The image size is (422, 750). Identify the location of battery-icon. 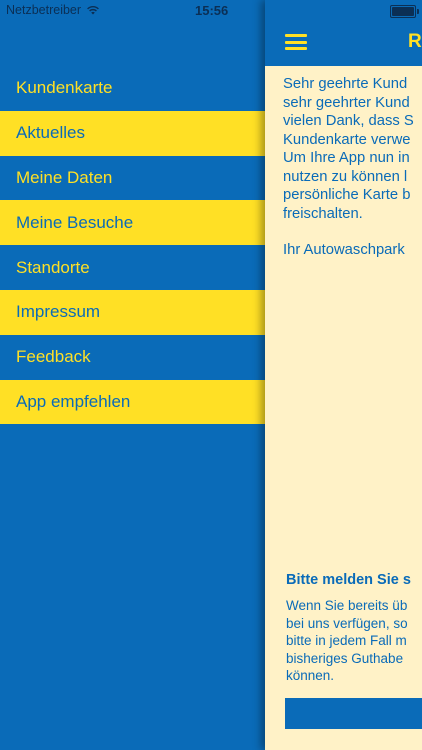
(404, 11).